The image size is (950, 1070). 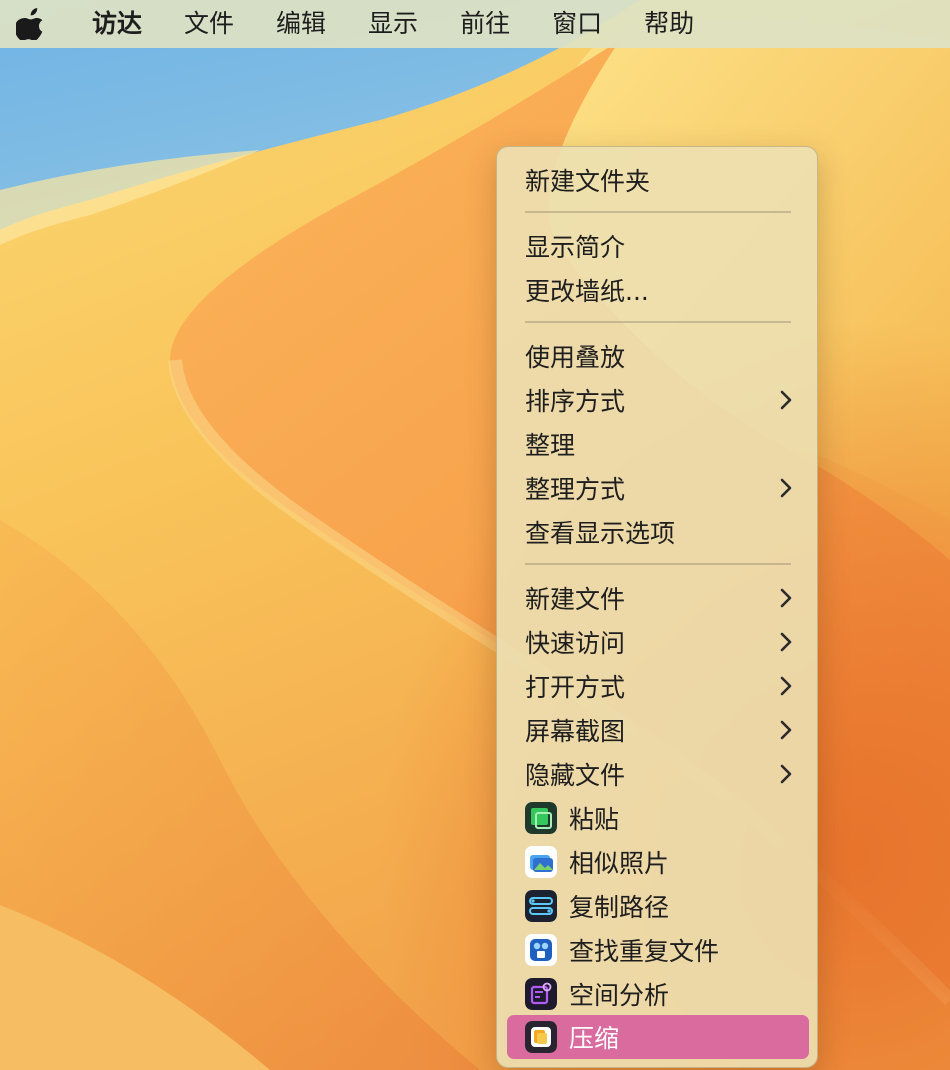 What do you see at coordinates (588, 181) in the screenshot?
I see `menu-item-label: 新建文件夹` at bounding box center [588, 181].